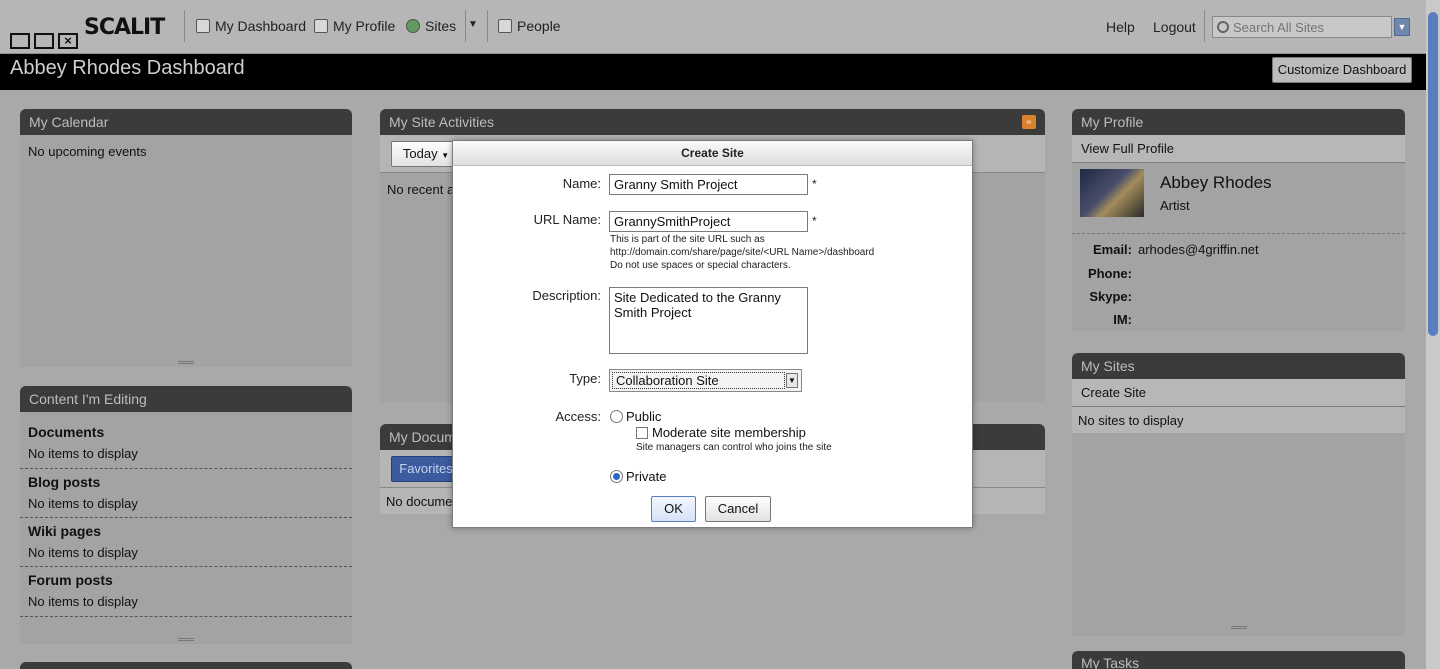 The height and width of the screenshot is (669, 1440). Describe the element at coordinates (505, 26) in the screenshot. I see `people-icon` at that location.